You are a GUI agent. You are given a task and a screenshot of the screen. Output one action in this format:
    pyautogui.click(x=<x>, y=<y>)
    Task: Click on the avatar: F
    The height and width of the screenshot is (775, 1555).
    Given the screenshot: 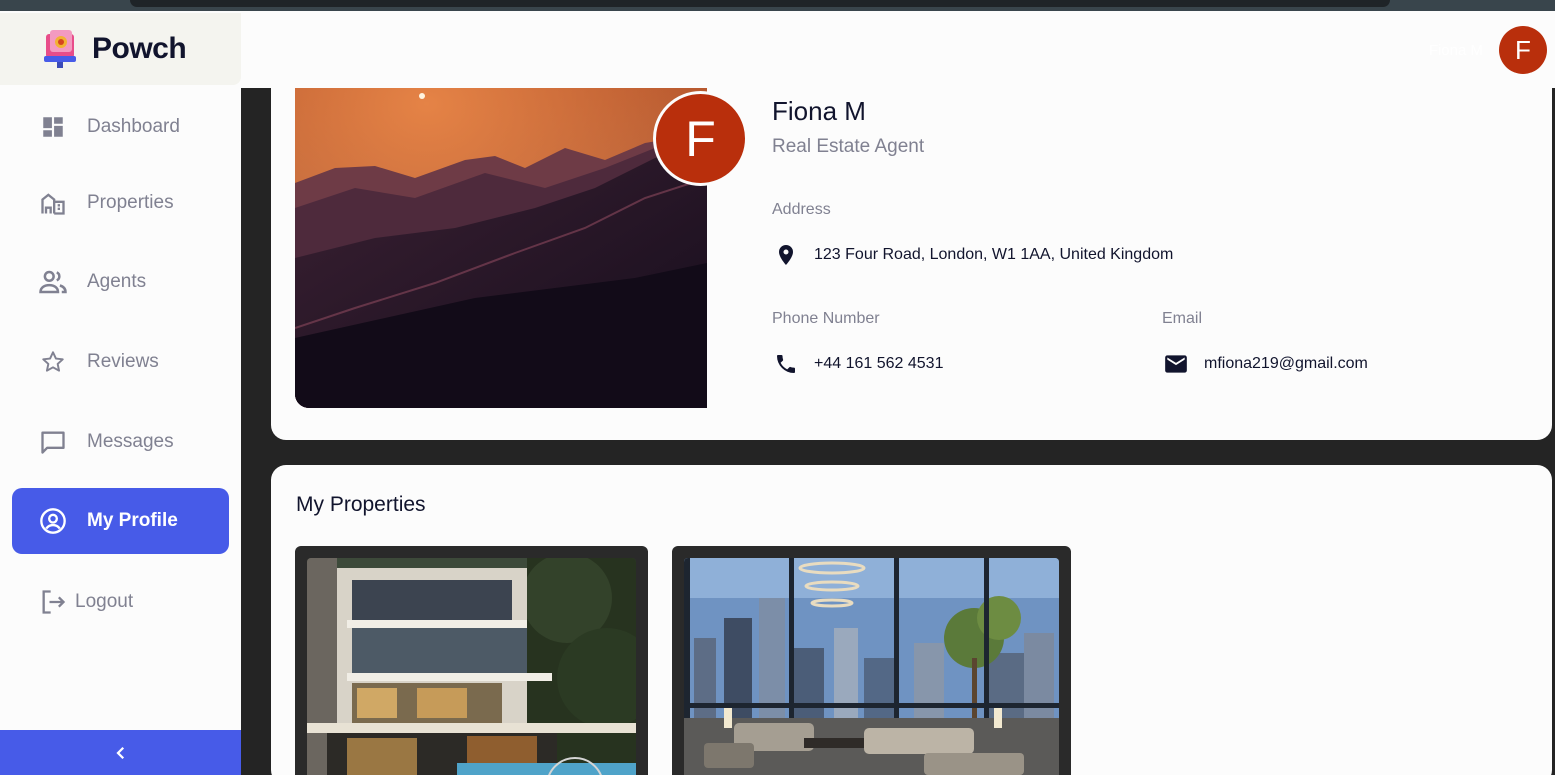 What is the action you would take?
    pyautogui.click(x=1523, y=50)
    